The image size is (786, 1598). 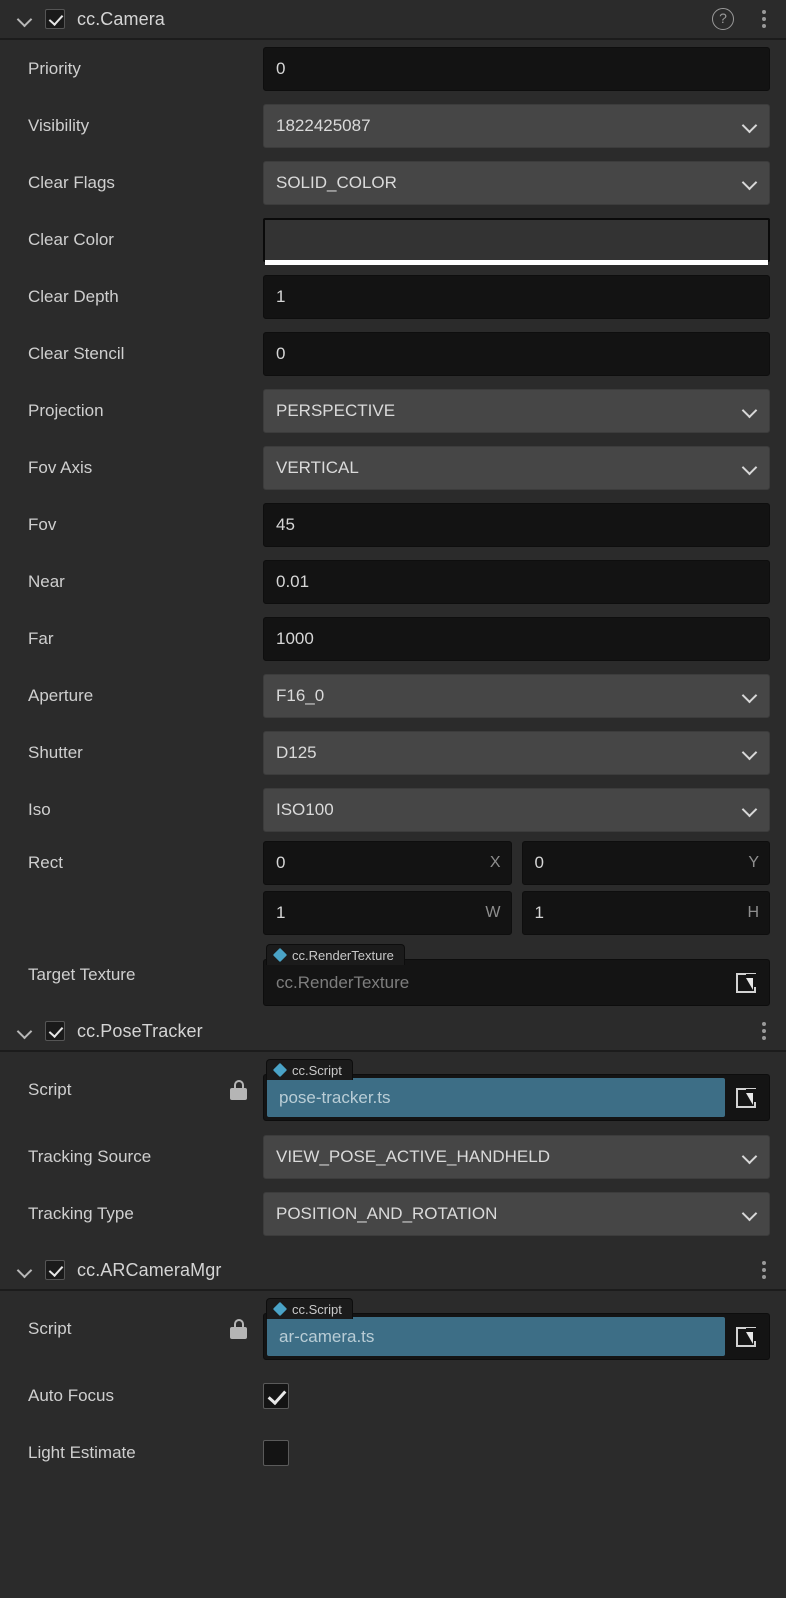 I want to click on clear-stencil-input: 0, so click(x=516, y=353).